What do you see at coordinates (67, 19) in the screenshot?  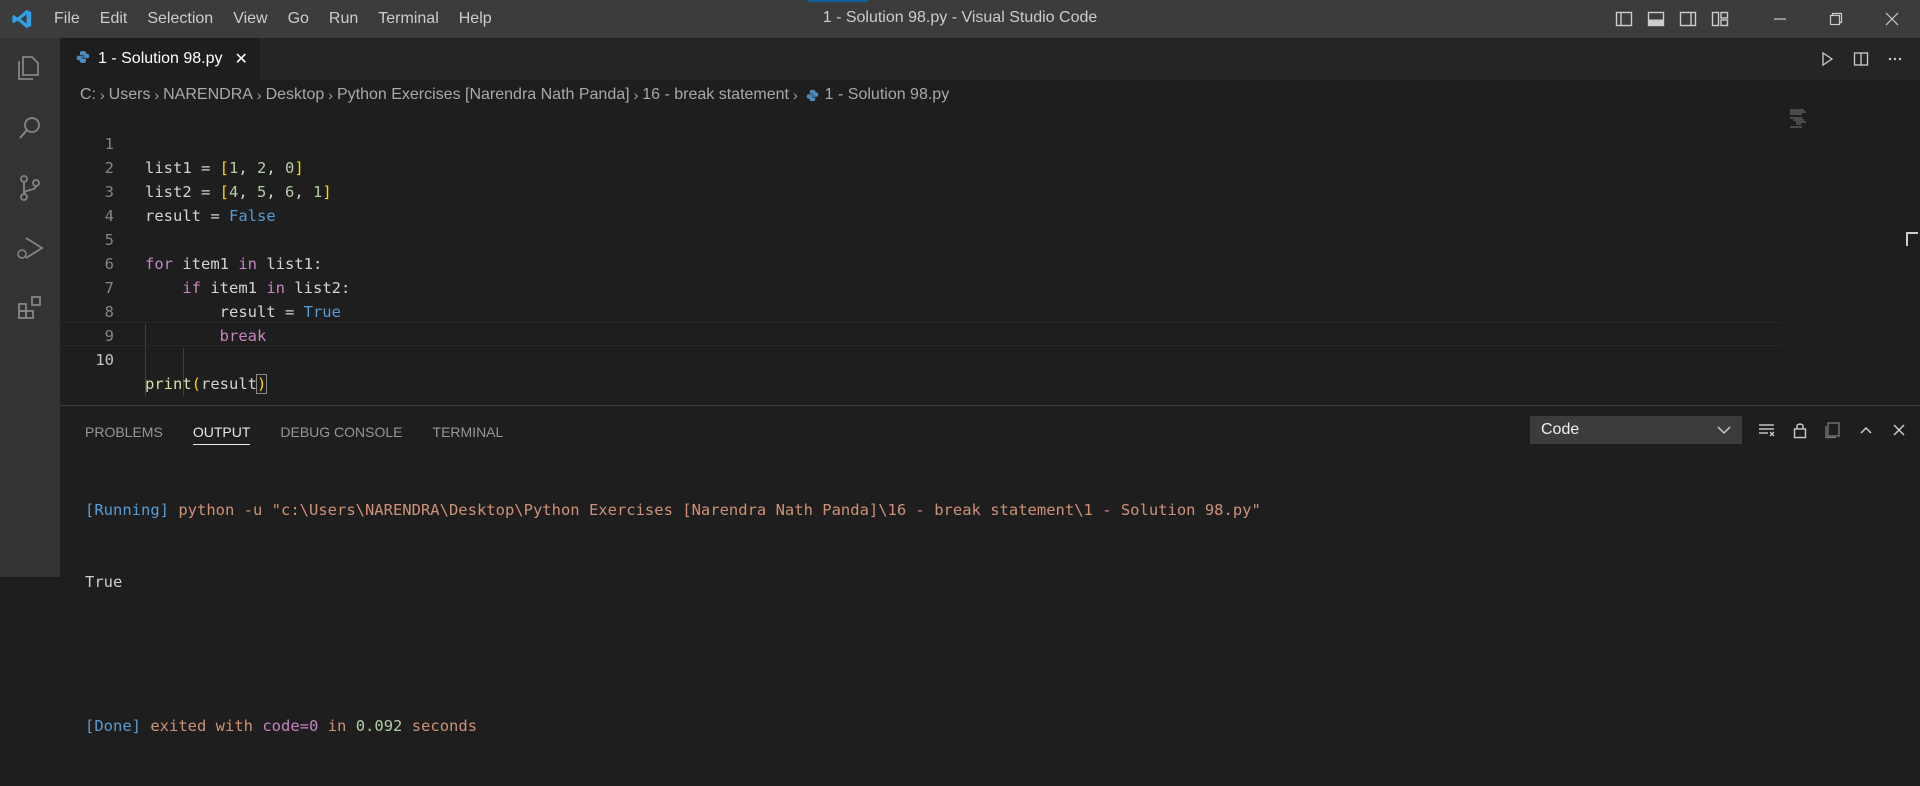 I see `menu-file: File` at bounding box center [67, 19].